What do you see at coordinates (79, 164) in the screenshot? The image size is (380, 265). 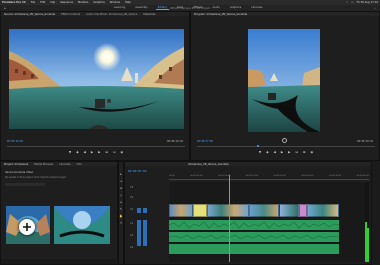 I see `tab-info: Info` at bounding box center [79, 164].